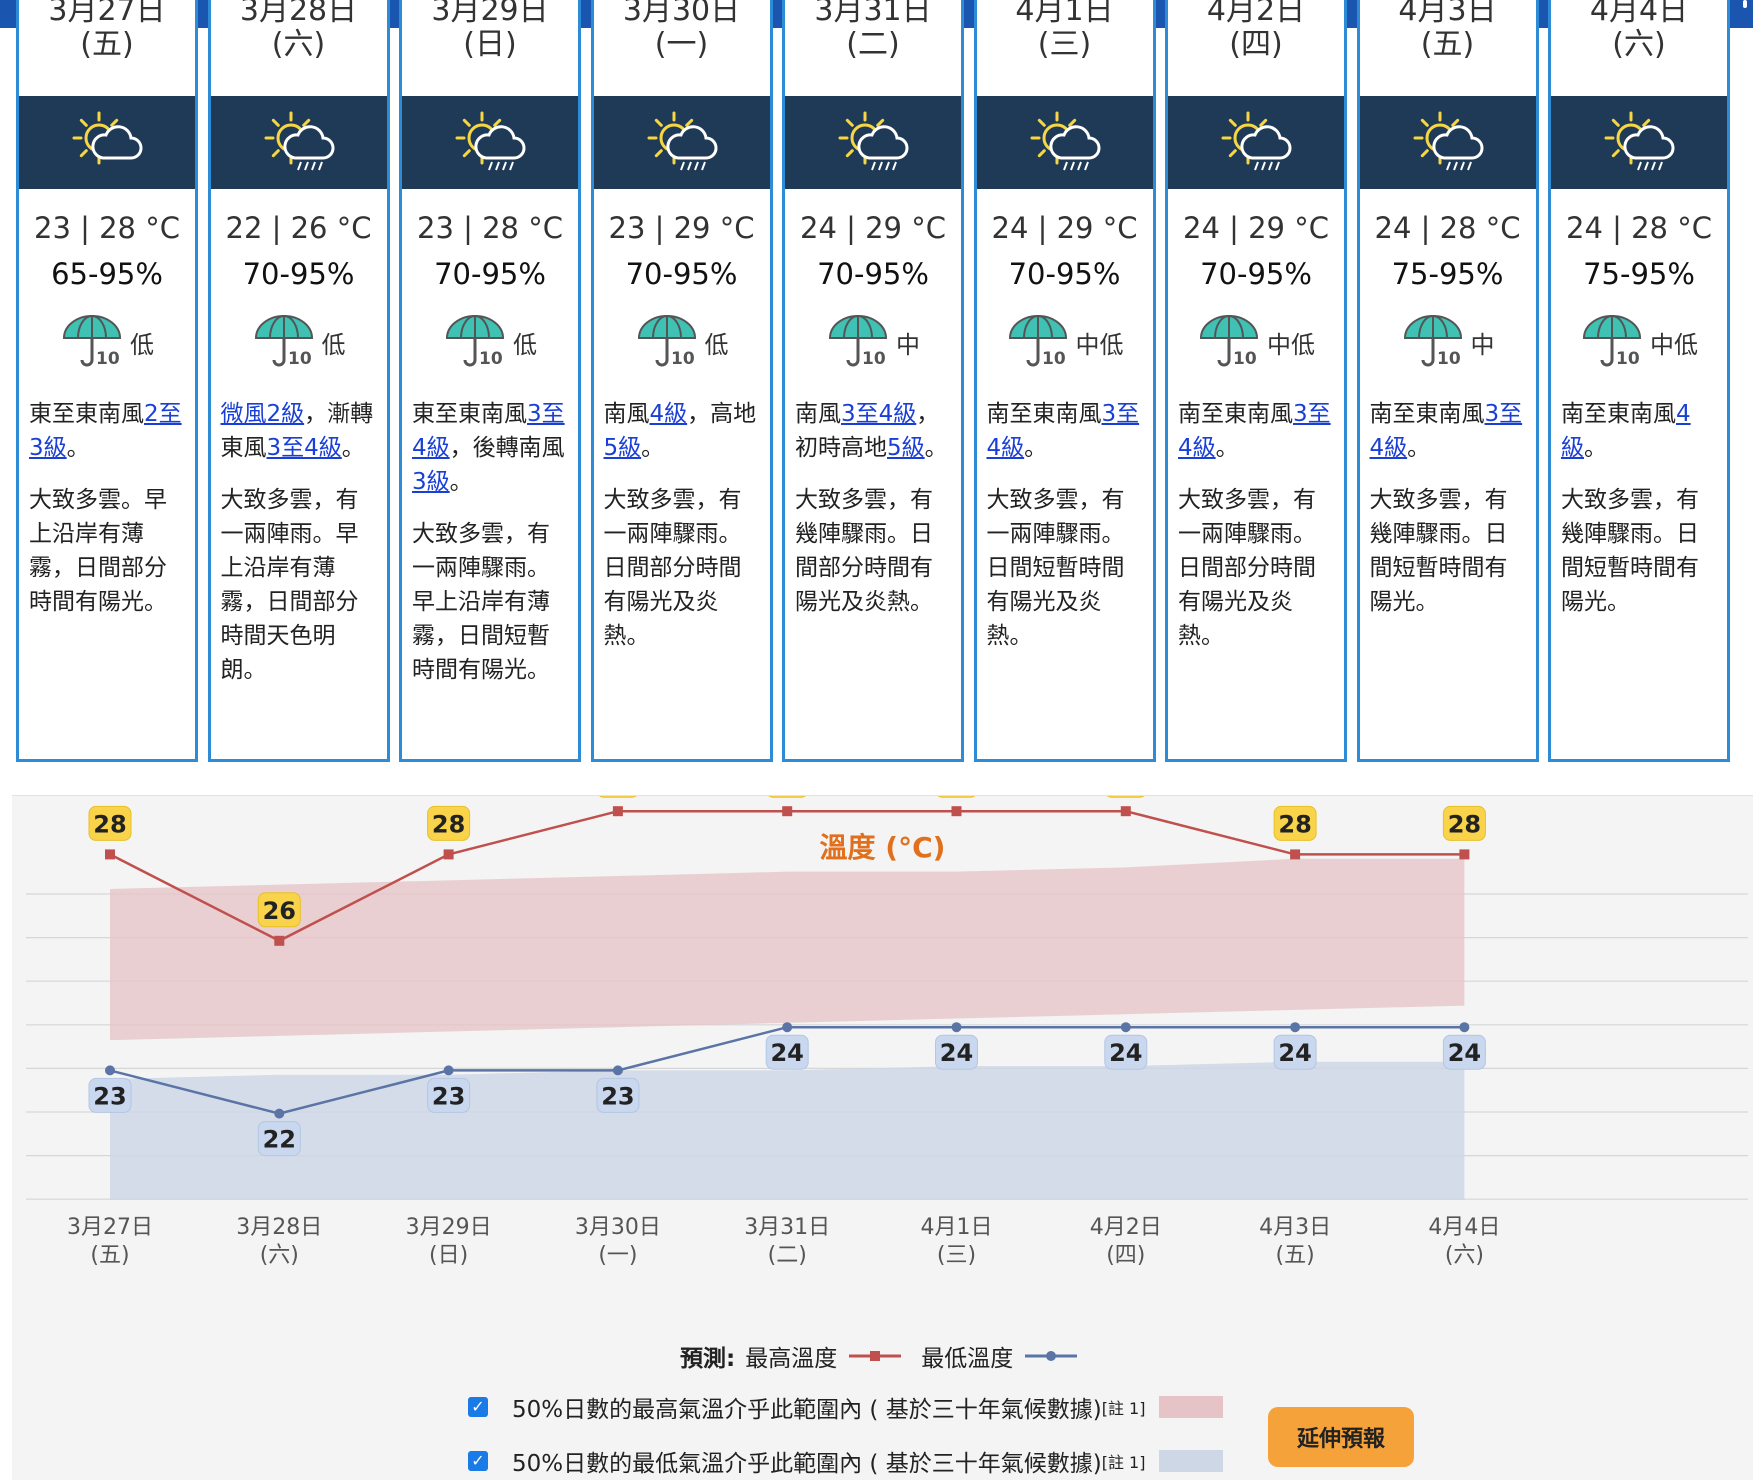  What do you see at coordinates (669, 414) in the screenshot?
I see `wind-force-link: 4級` at bounding box center [669, 414].